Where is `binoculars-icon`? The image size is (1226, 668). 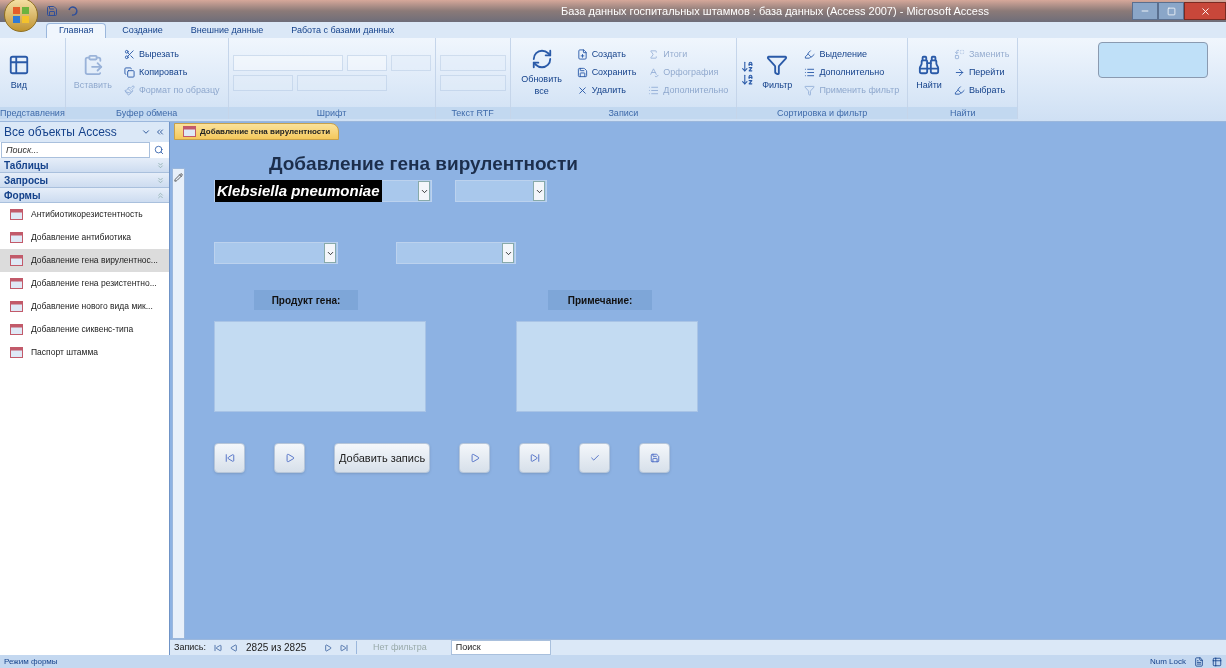 binoculars-icon is located at coordinates (929, 64).